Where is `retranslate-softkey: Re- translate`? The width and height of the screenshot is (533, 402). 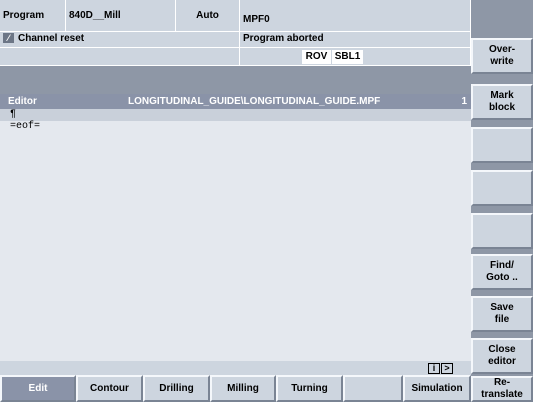 retranslate-softkey: Re- translate is located at coordinates (502, 389).